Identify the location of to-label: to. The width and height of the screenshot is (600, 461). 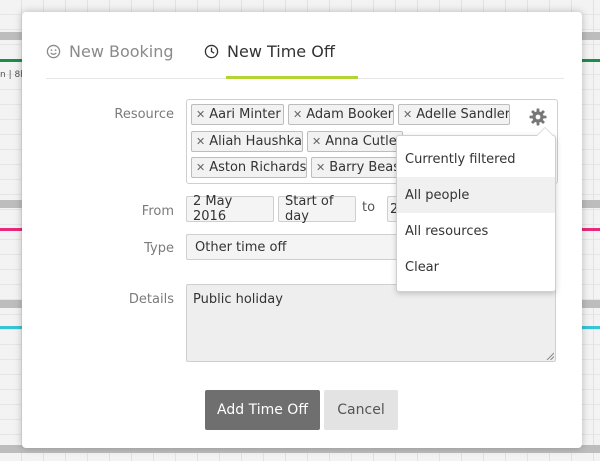
(369, 207).